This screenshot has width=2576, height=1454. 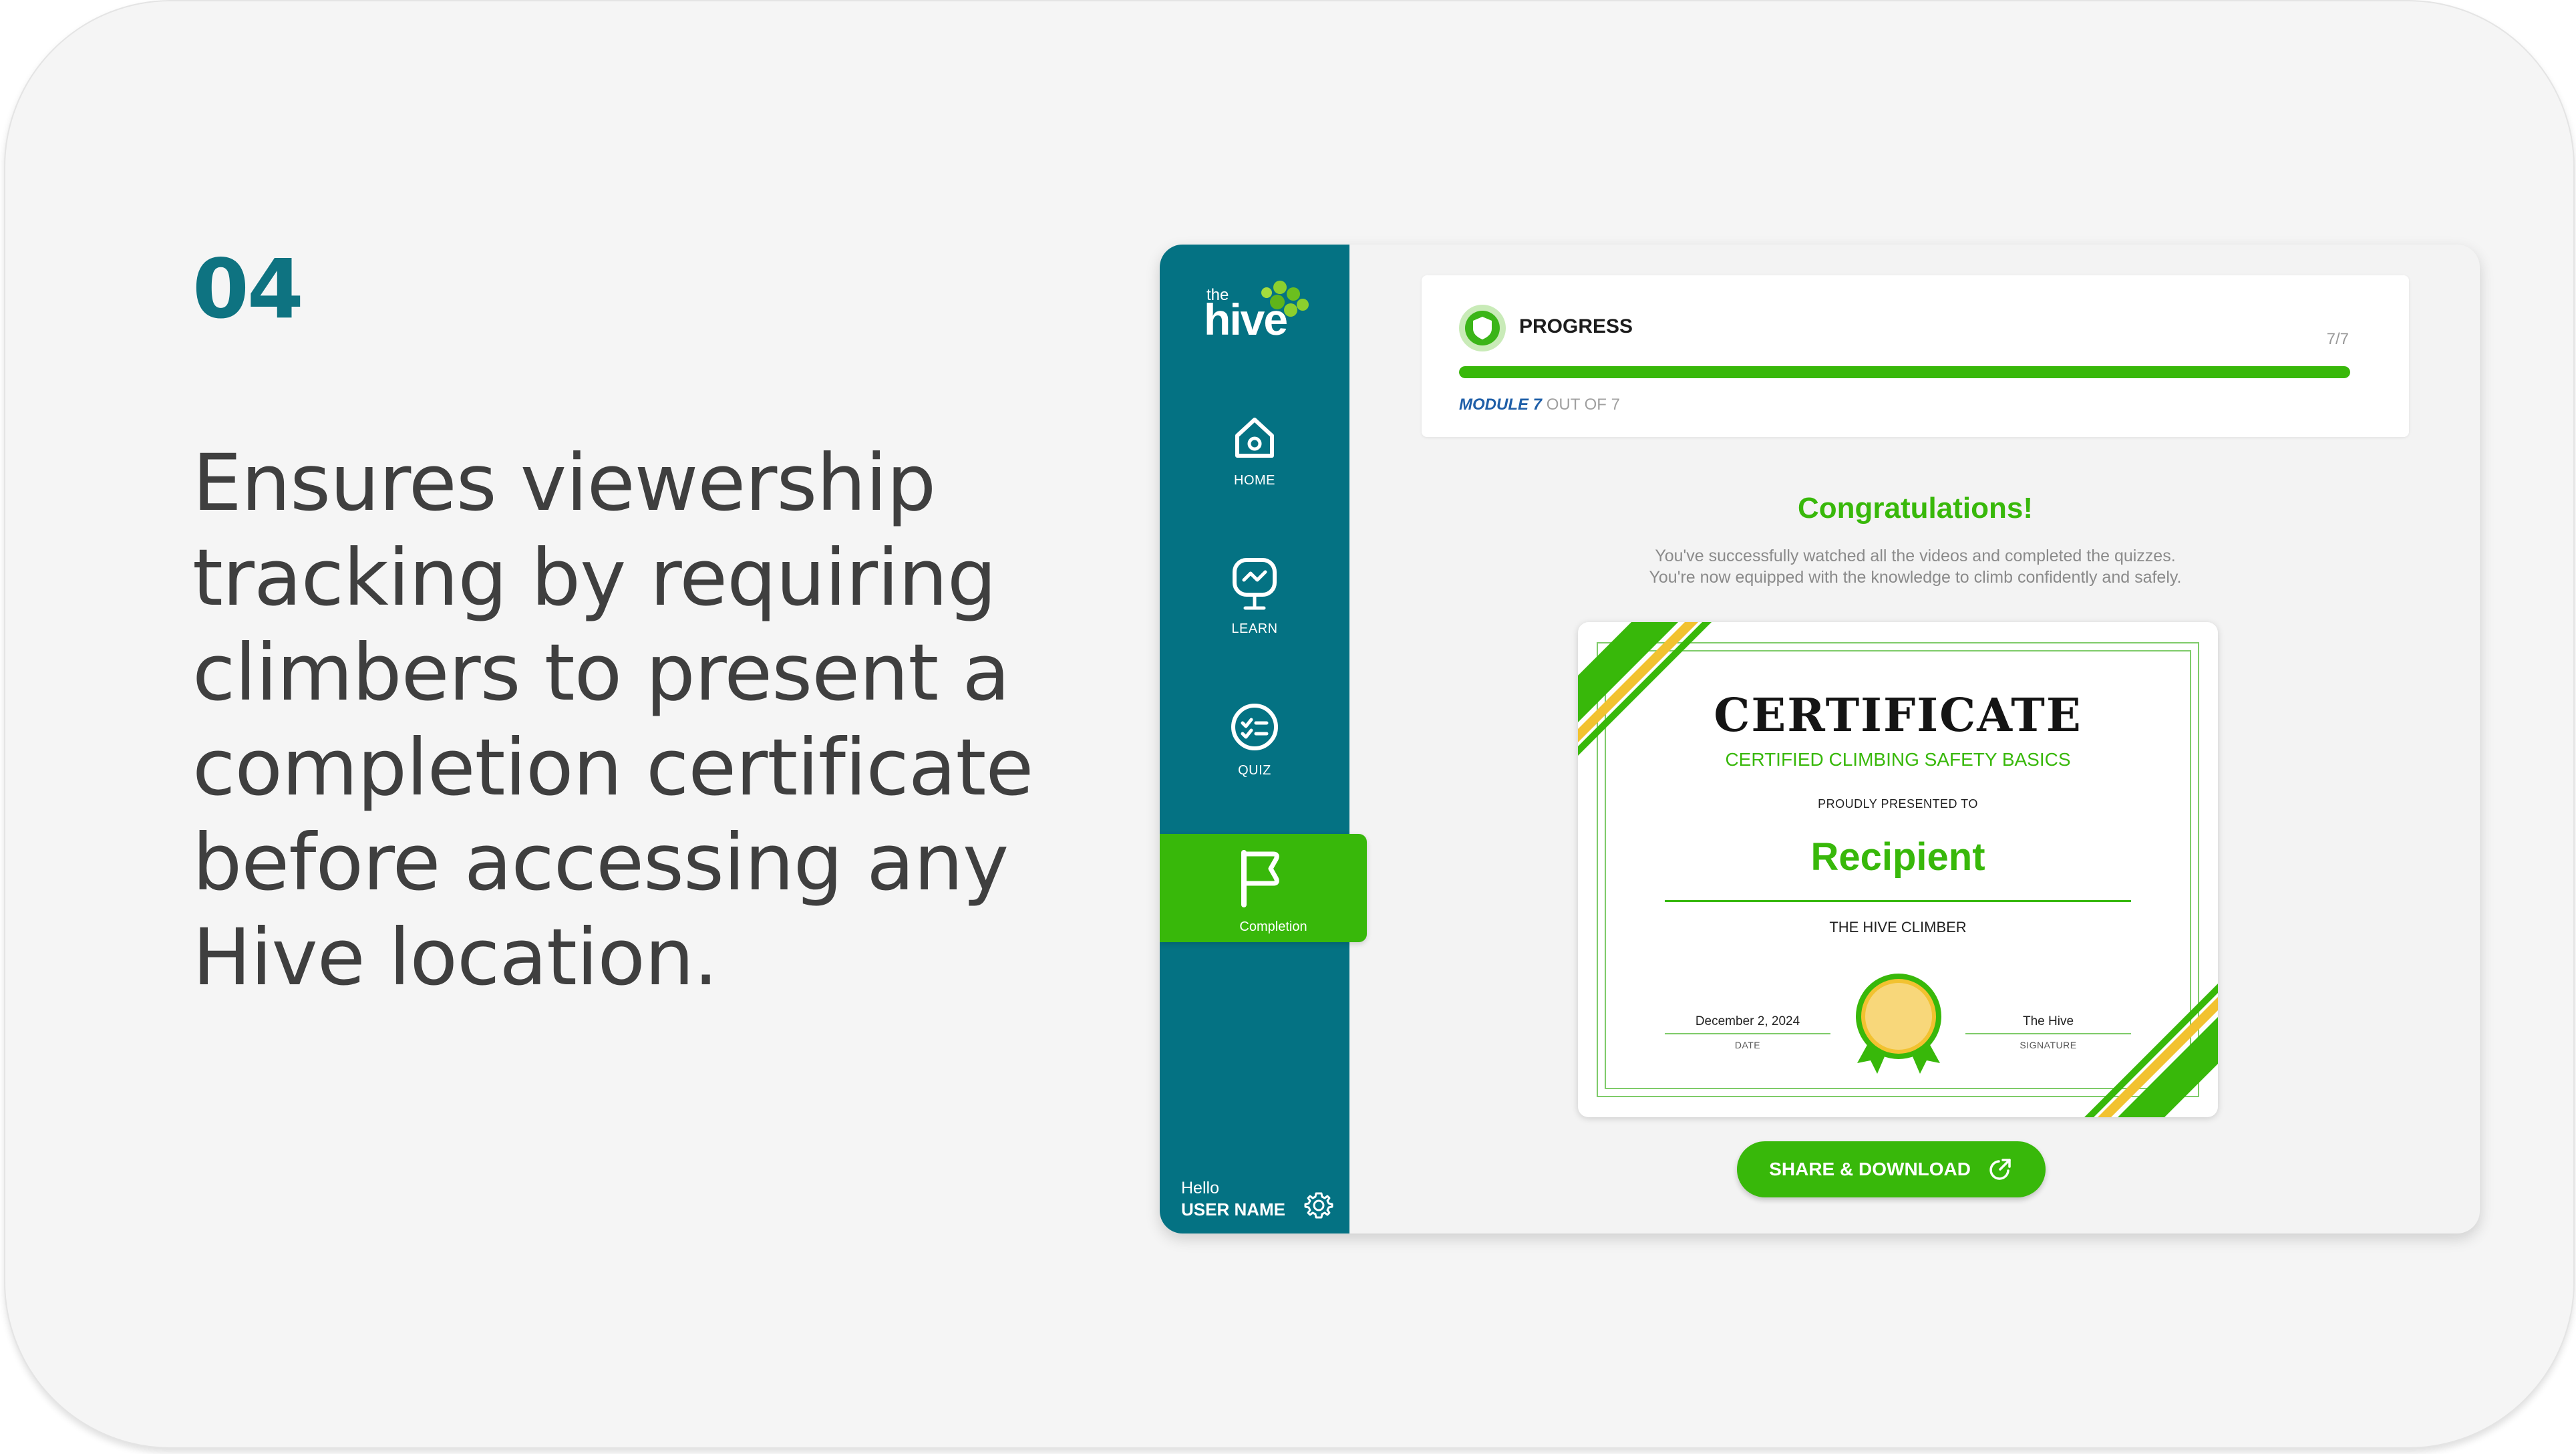 What do you see at coordinates (1260, 316) in the screenshot?
I see `hive-logo: the hive` at bounding box center [1260, 316].